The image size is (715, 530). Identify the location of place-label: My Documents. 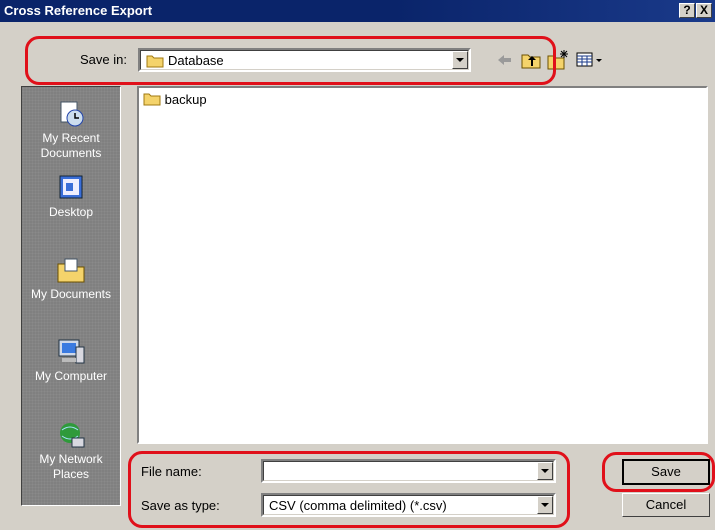
(71, 294).